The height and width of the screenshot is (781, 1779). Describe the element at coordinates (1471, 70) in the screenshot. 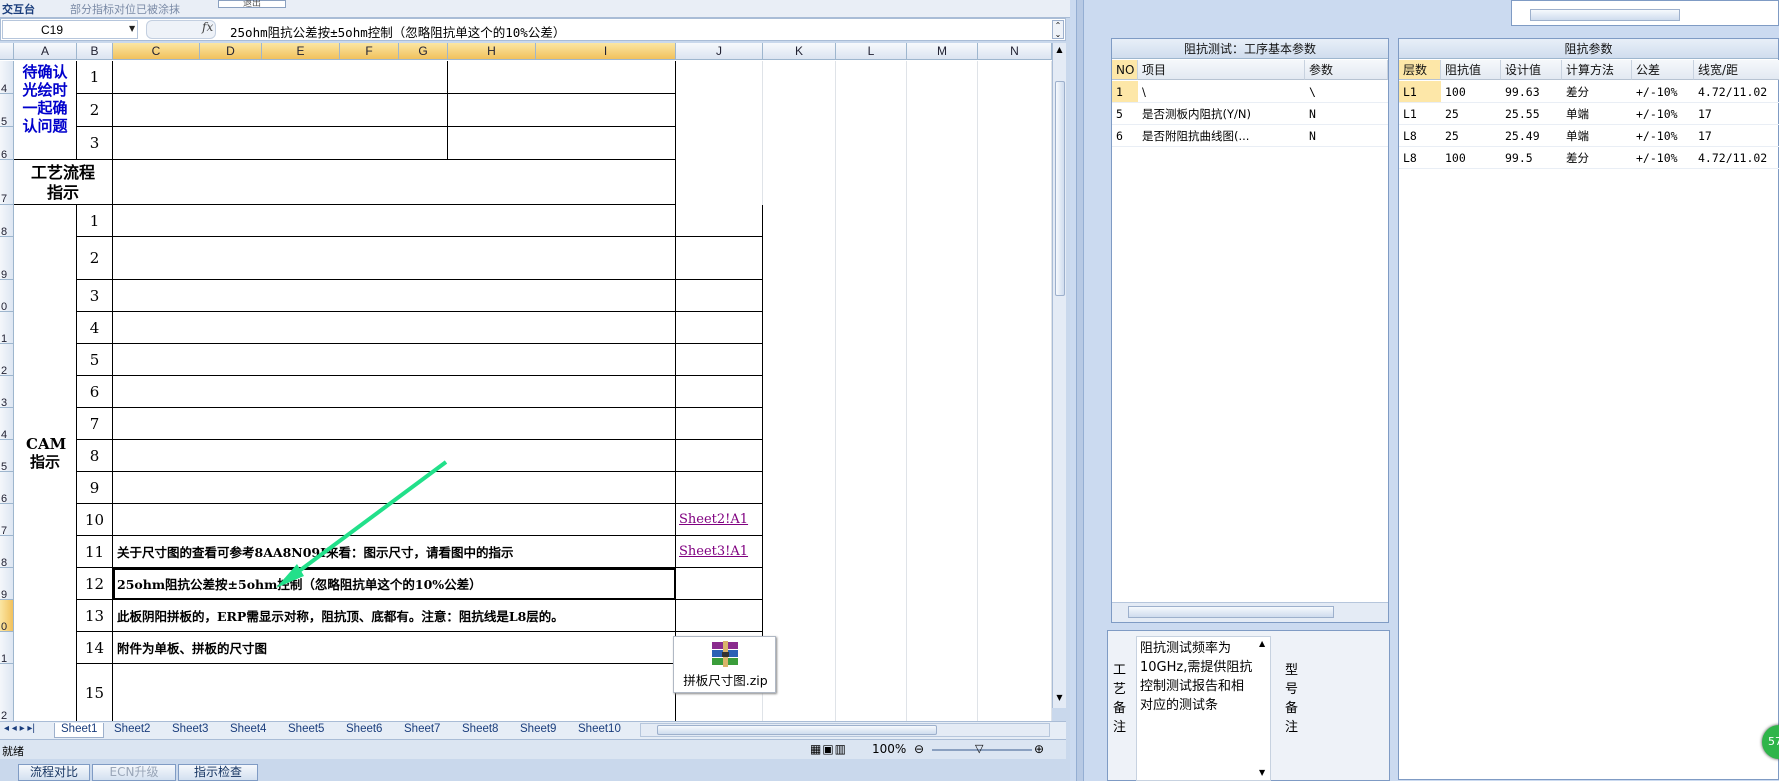

I see `grid-header: 阻抗值` at that location.